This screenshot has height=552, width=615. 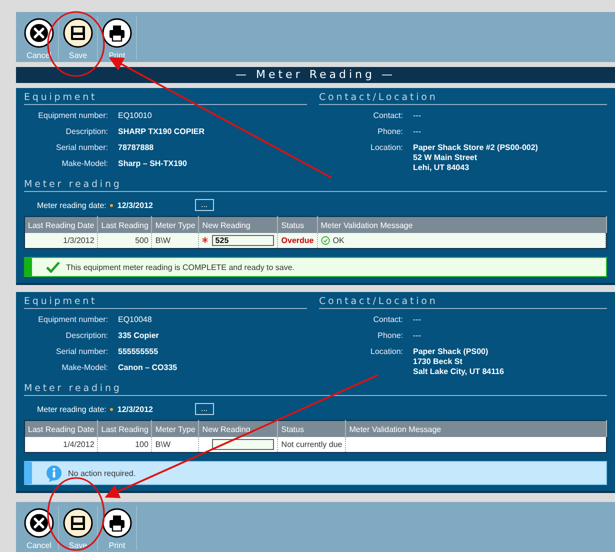 What do you see at coordinates (243, 444) in the screenshot?
I see `reading-input` at bounding box center [243, 444].